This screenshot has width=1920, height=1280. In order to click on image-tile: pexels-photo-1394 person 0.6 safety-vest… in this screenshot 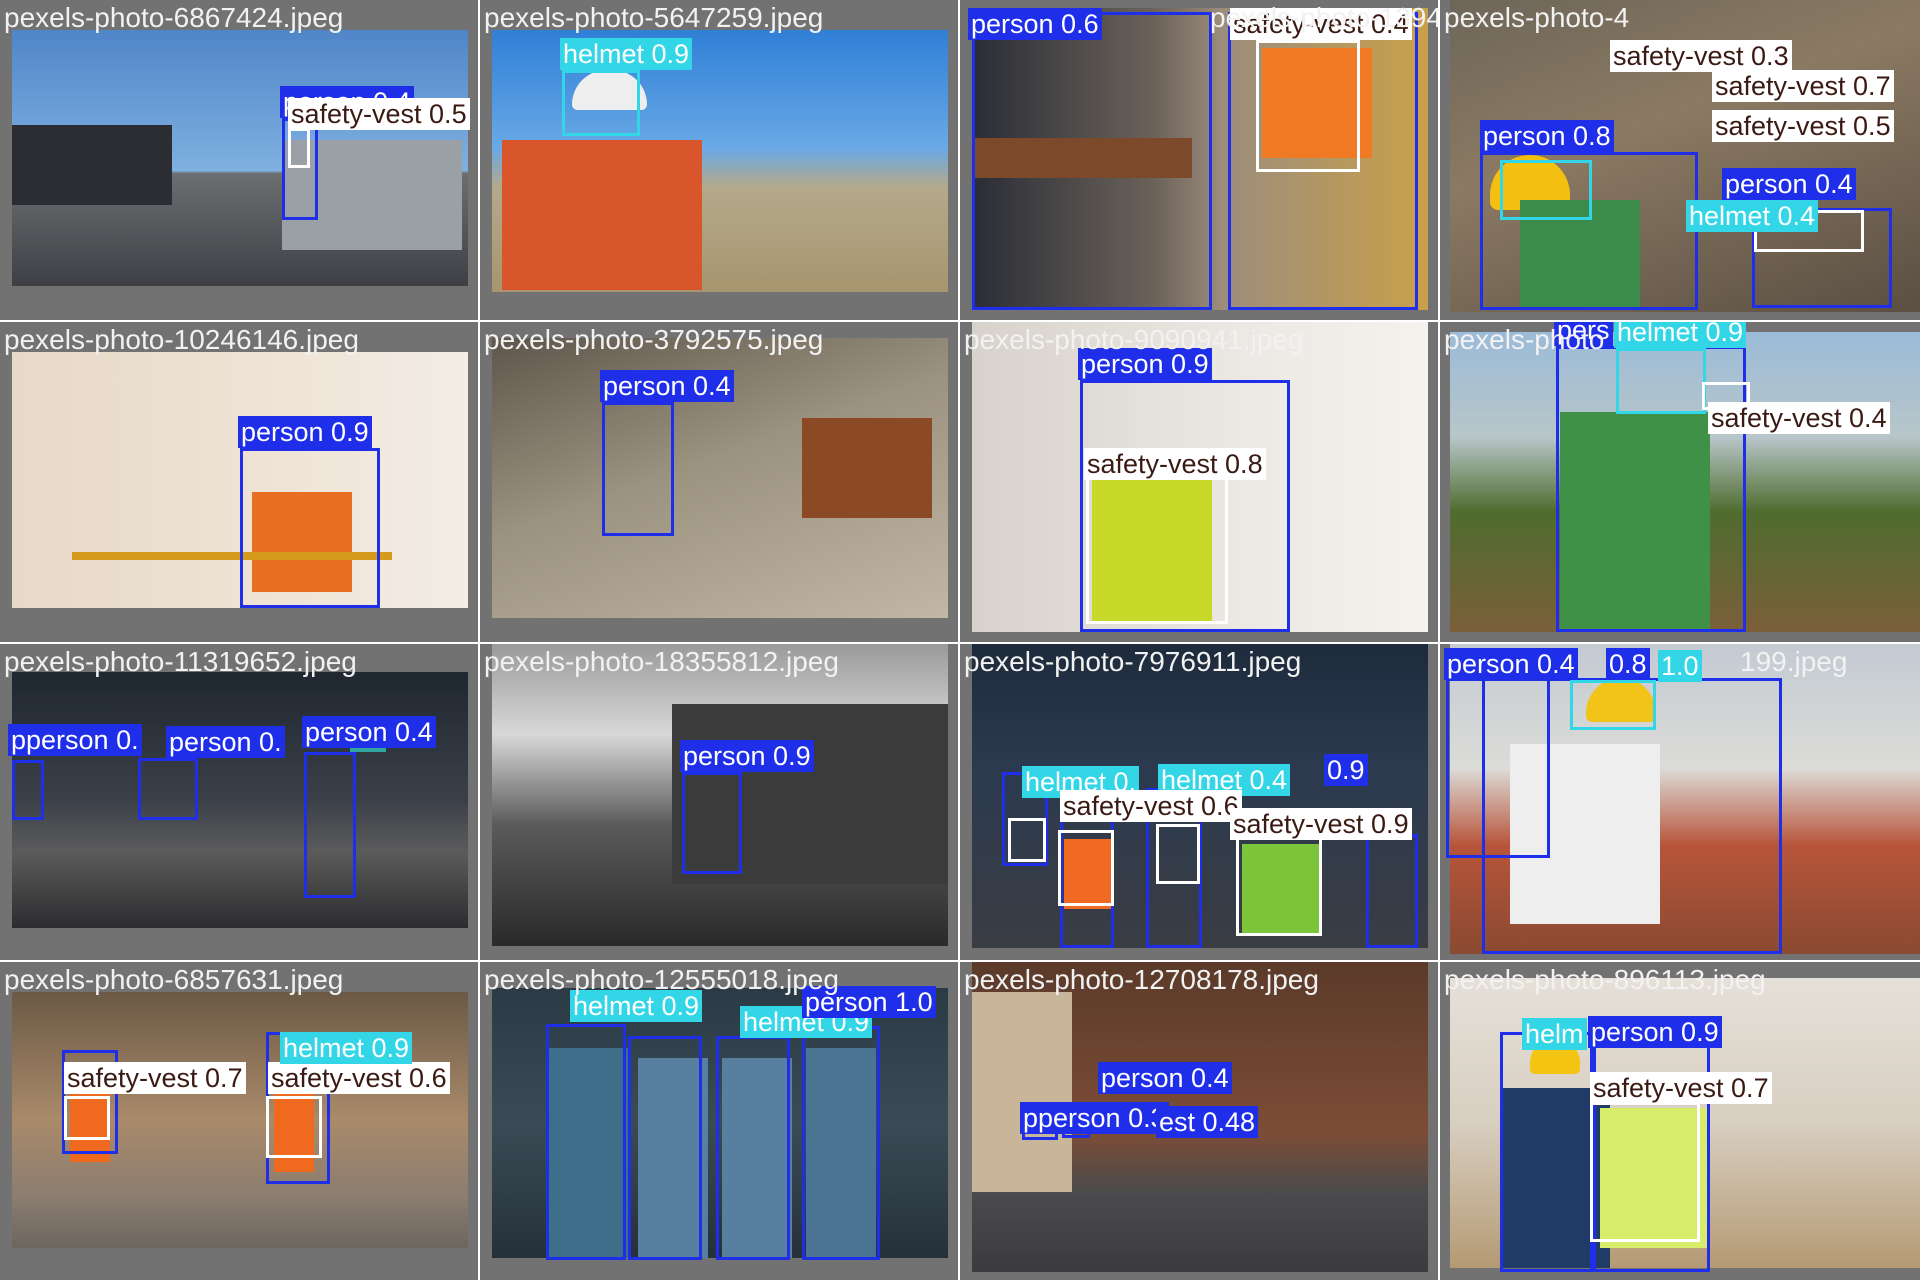, I will do `click(1199, 160)`.